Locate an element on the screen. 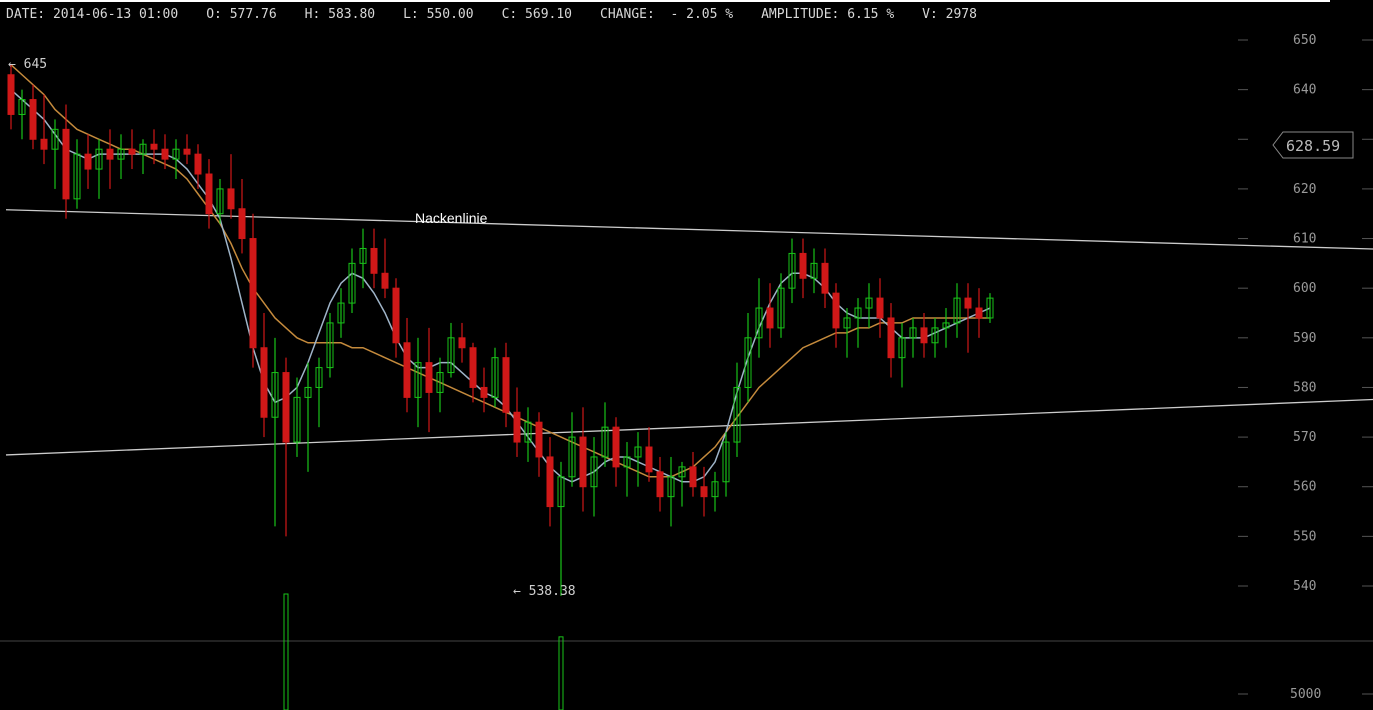 This screenshot has height=710, width=1373. y-tick-label: 650 is located at coordinates (1304, 40).